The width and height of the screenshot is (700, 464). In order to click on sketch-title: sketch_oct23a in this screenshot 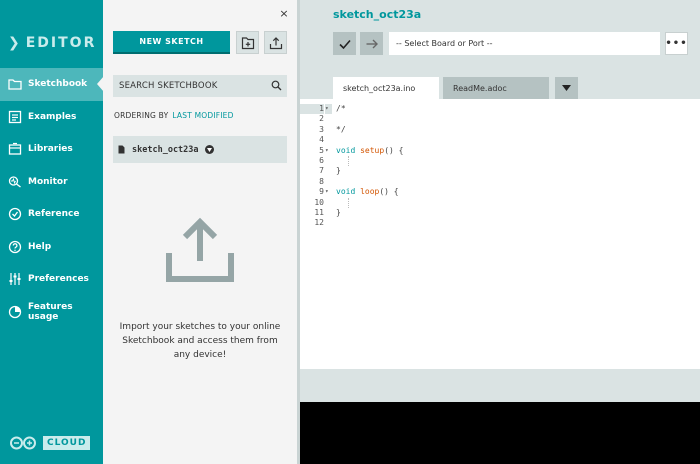, I will do `click(377, 14)`.